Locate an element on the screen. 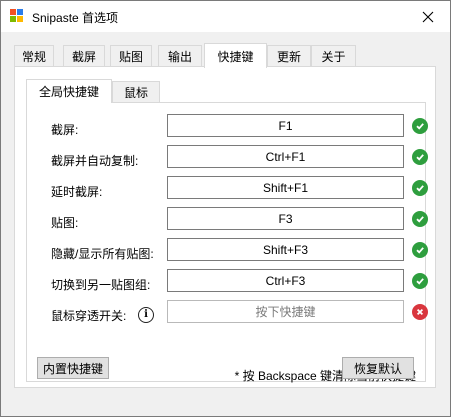 The image size is (451, 417). hotkey-input-mouse-passthrough: 按下快捷键 is located at coordinates (285, 311).